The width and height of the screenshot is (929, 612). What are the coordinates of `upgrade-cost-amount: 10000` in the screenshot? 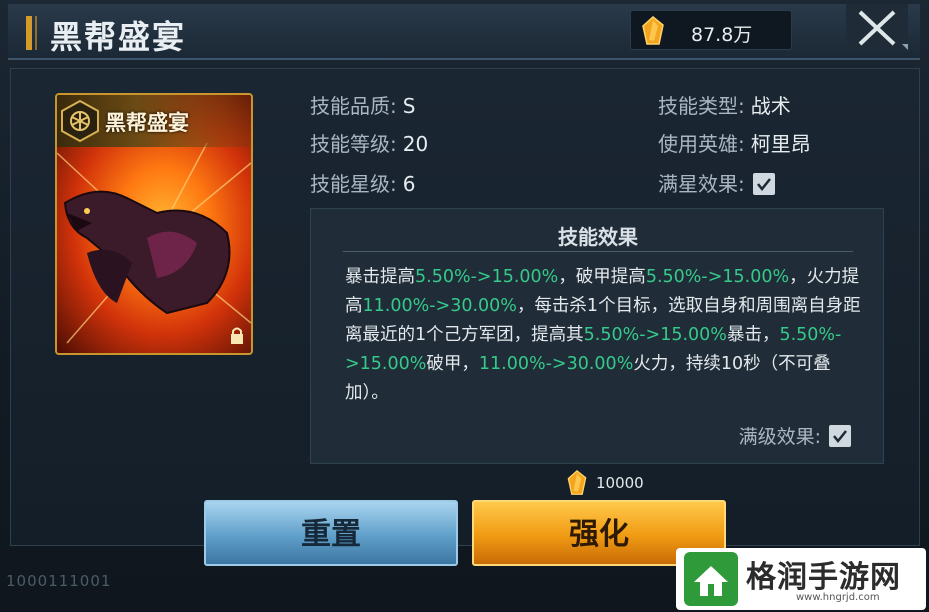 It's located at (620, 483).